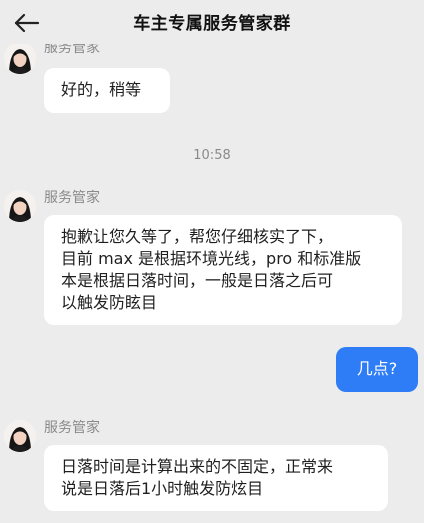  I want to click on message-text: 好的，稍等, so click(101, 89).